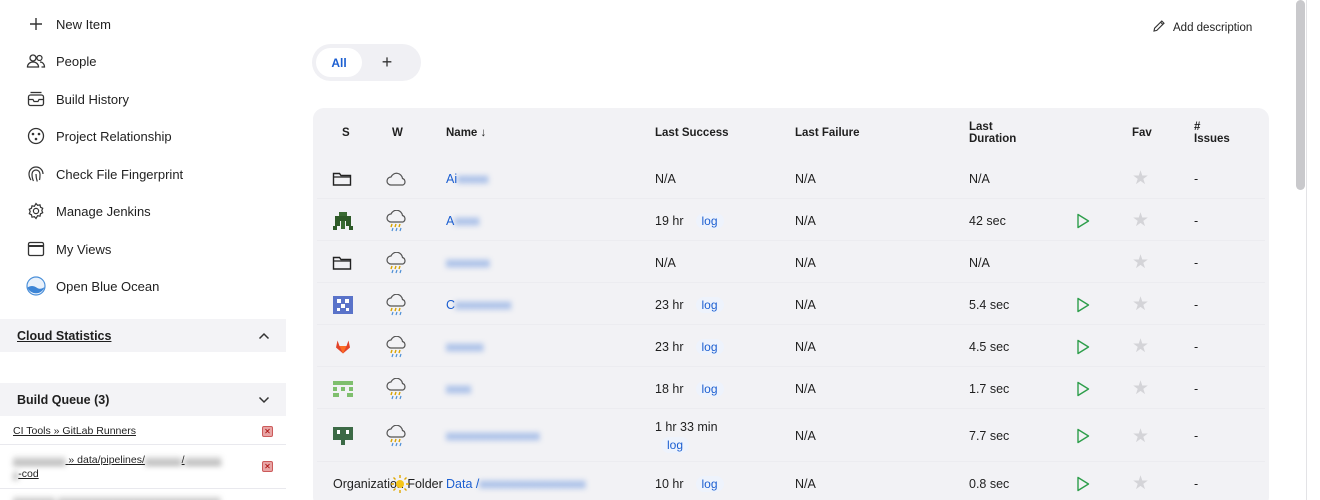  I want to click on last-success: 19 hr log, so click(689, 220).